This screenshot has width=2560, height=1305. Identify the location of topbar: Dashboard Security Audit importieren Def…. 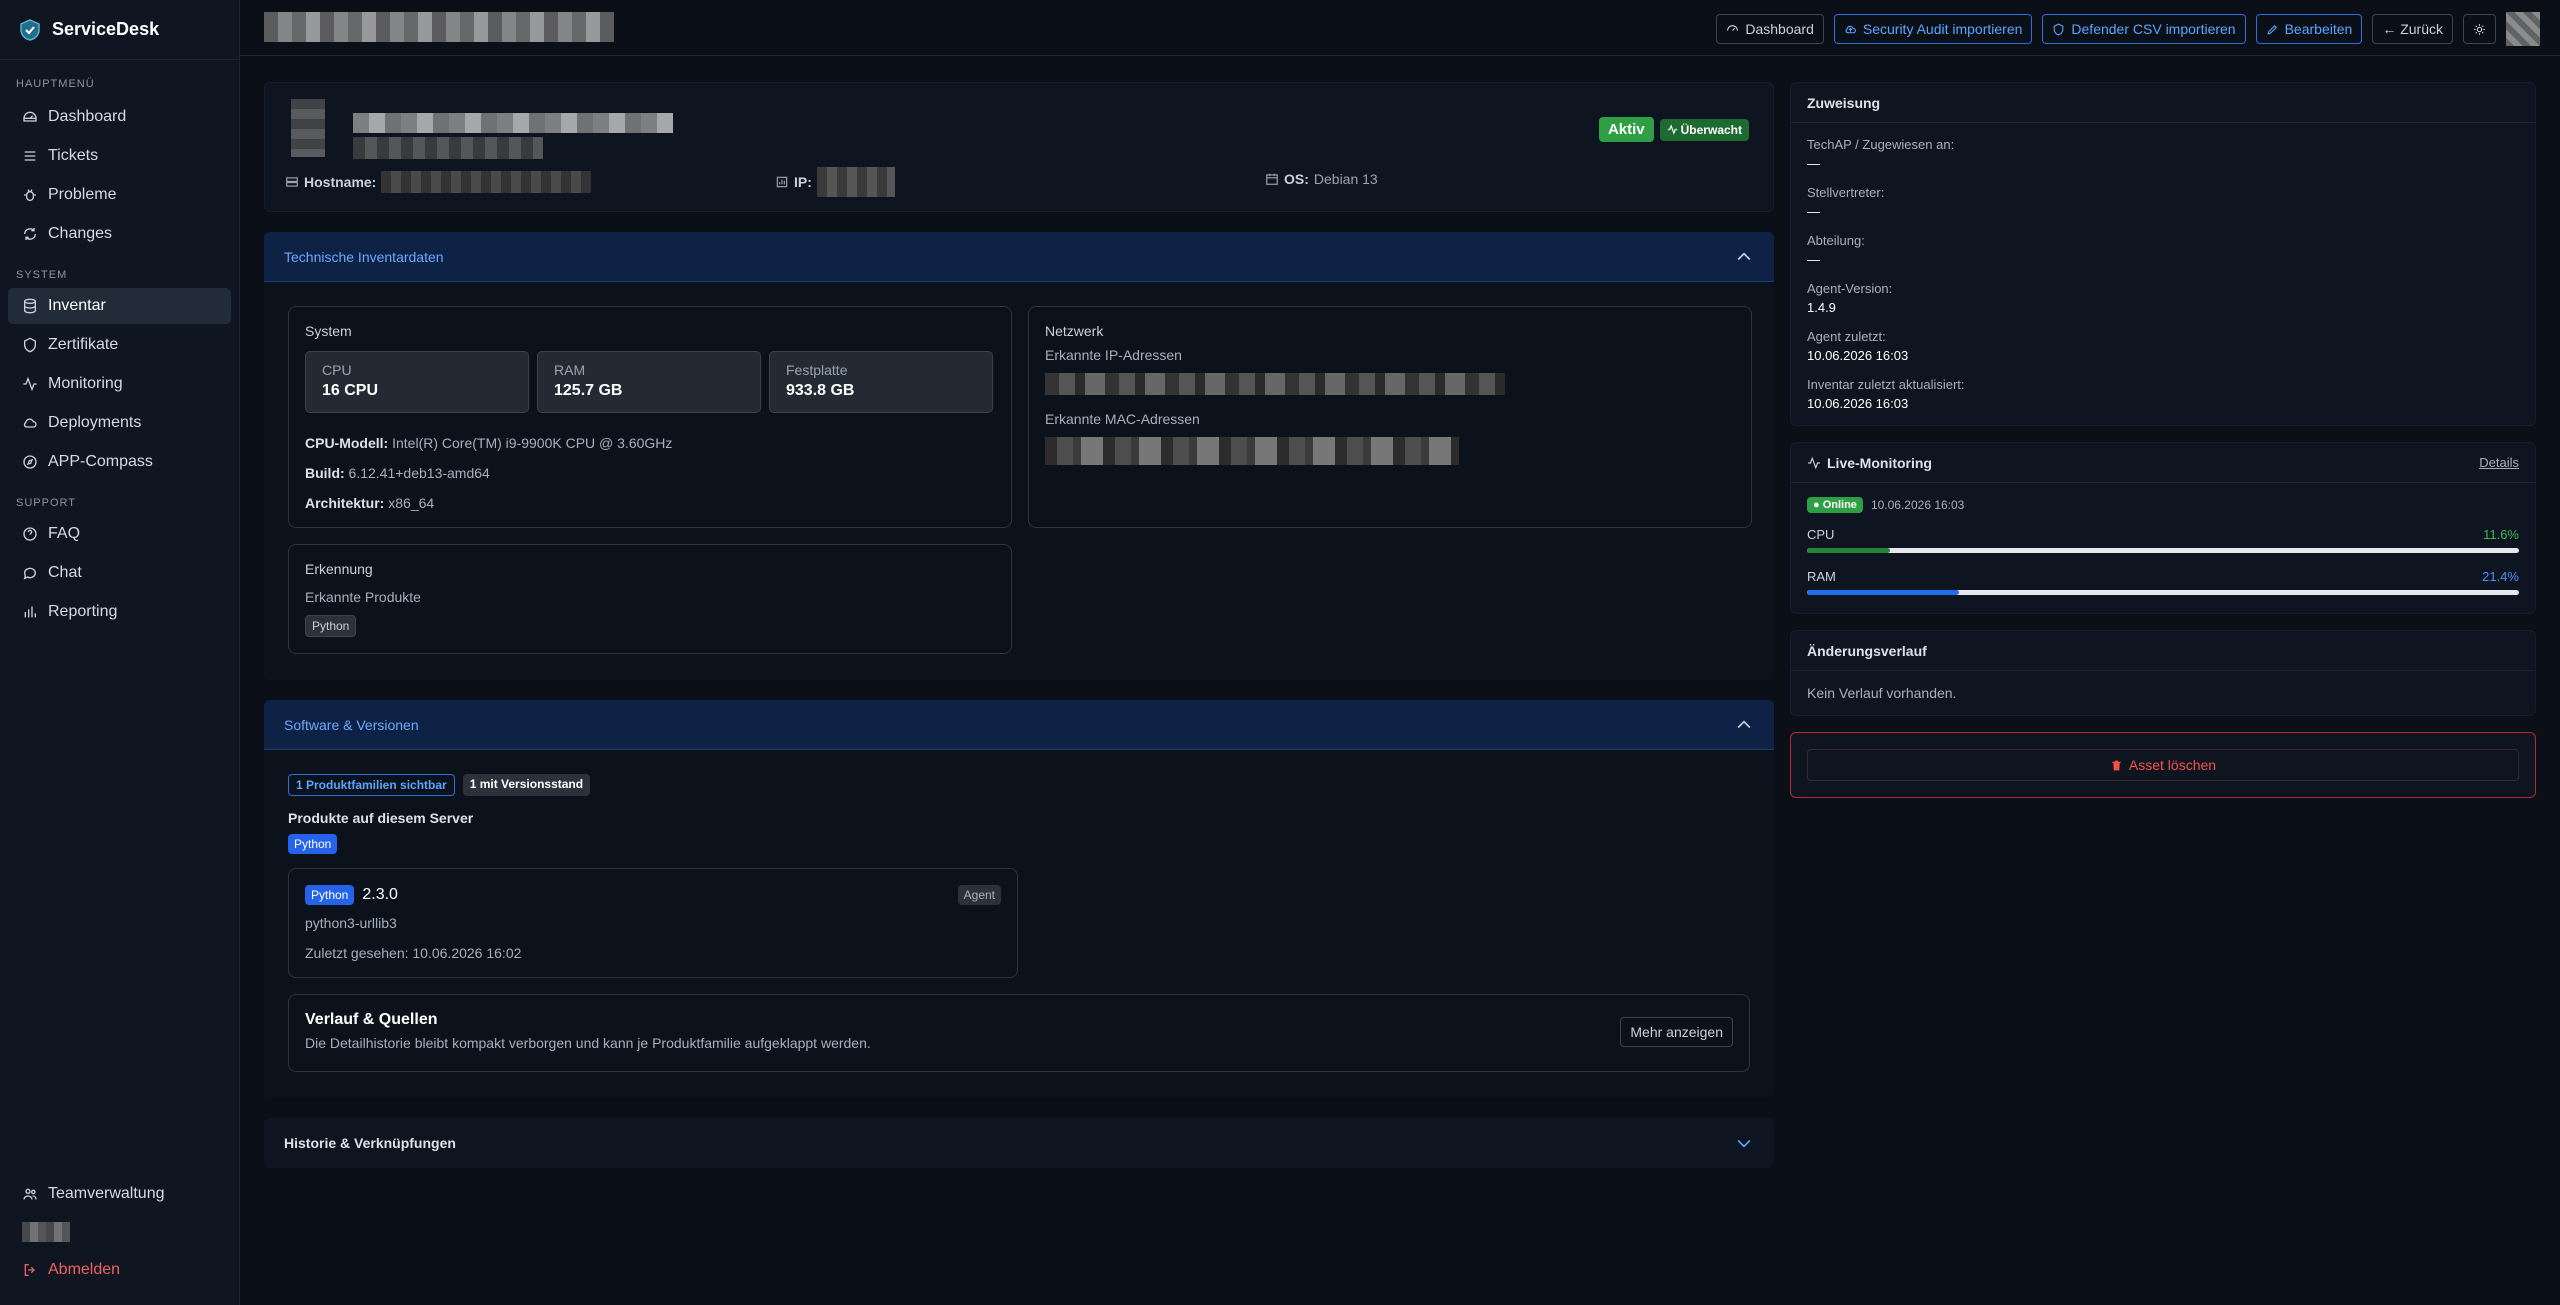
(1400, 28).